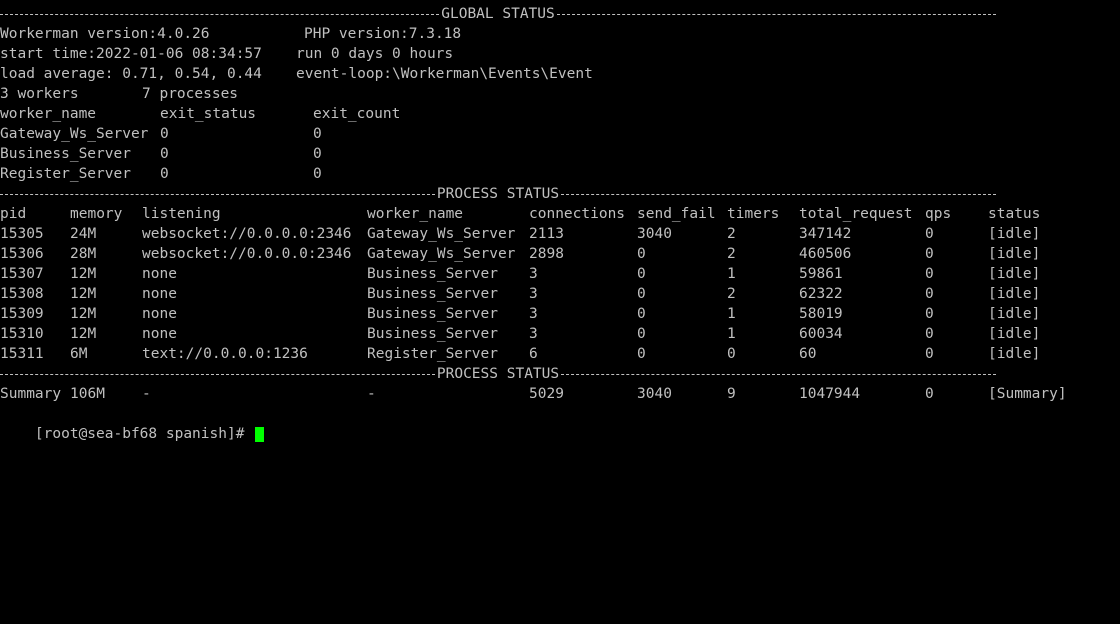 The height and width of the screenshot is (624, 1120). What do you see at coordinates (190, 94) in the screenshot?
I see `processes-count: 7 processes` at bounding box center [190, 94].